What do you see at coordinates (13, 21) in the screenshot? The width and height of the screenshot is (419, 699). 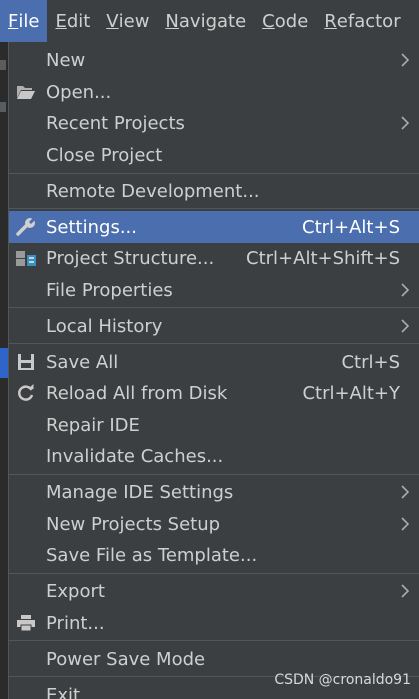 I see `menu-file-mnemonic: F` at bounding box center [13, 21].